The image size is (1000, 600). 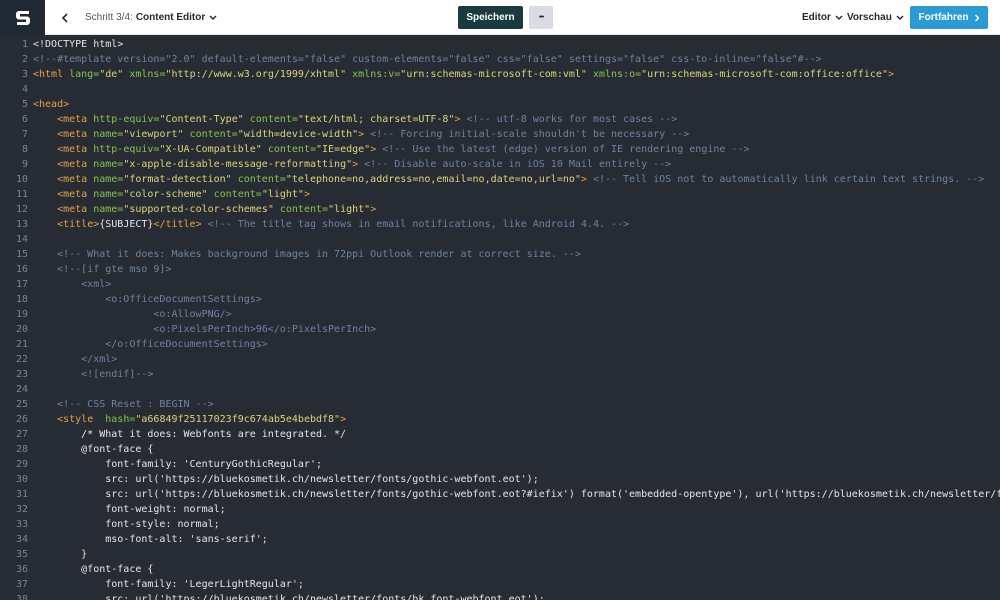 What do you see at coordinates (198, 209) in the screenshot?
I see `code-token: "supported-color-schemes"` at bounding box center [198, 209].